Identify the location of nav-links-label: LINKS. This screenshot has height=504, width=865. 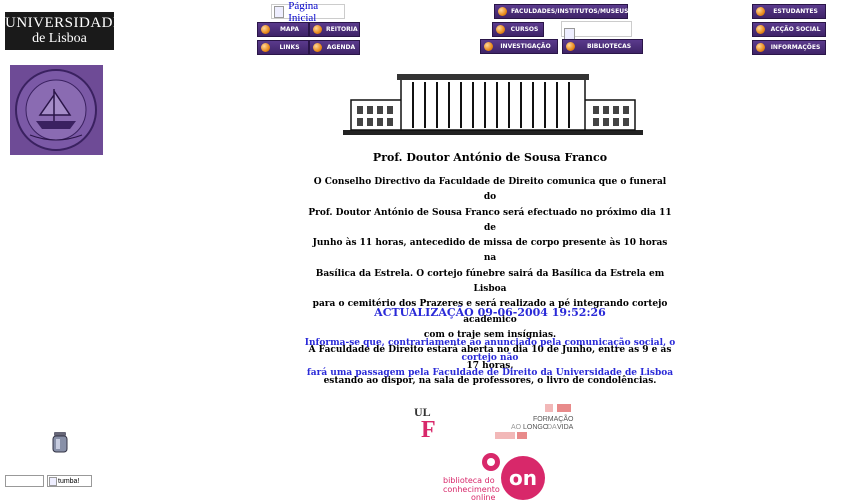
(289, 47).